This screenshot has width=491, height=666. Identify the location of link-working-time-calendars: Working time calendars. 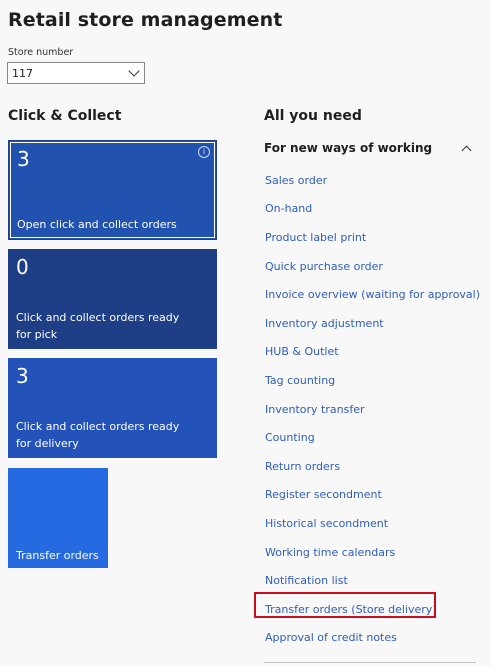
(330, 552).